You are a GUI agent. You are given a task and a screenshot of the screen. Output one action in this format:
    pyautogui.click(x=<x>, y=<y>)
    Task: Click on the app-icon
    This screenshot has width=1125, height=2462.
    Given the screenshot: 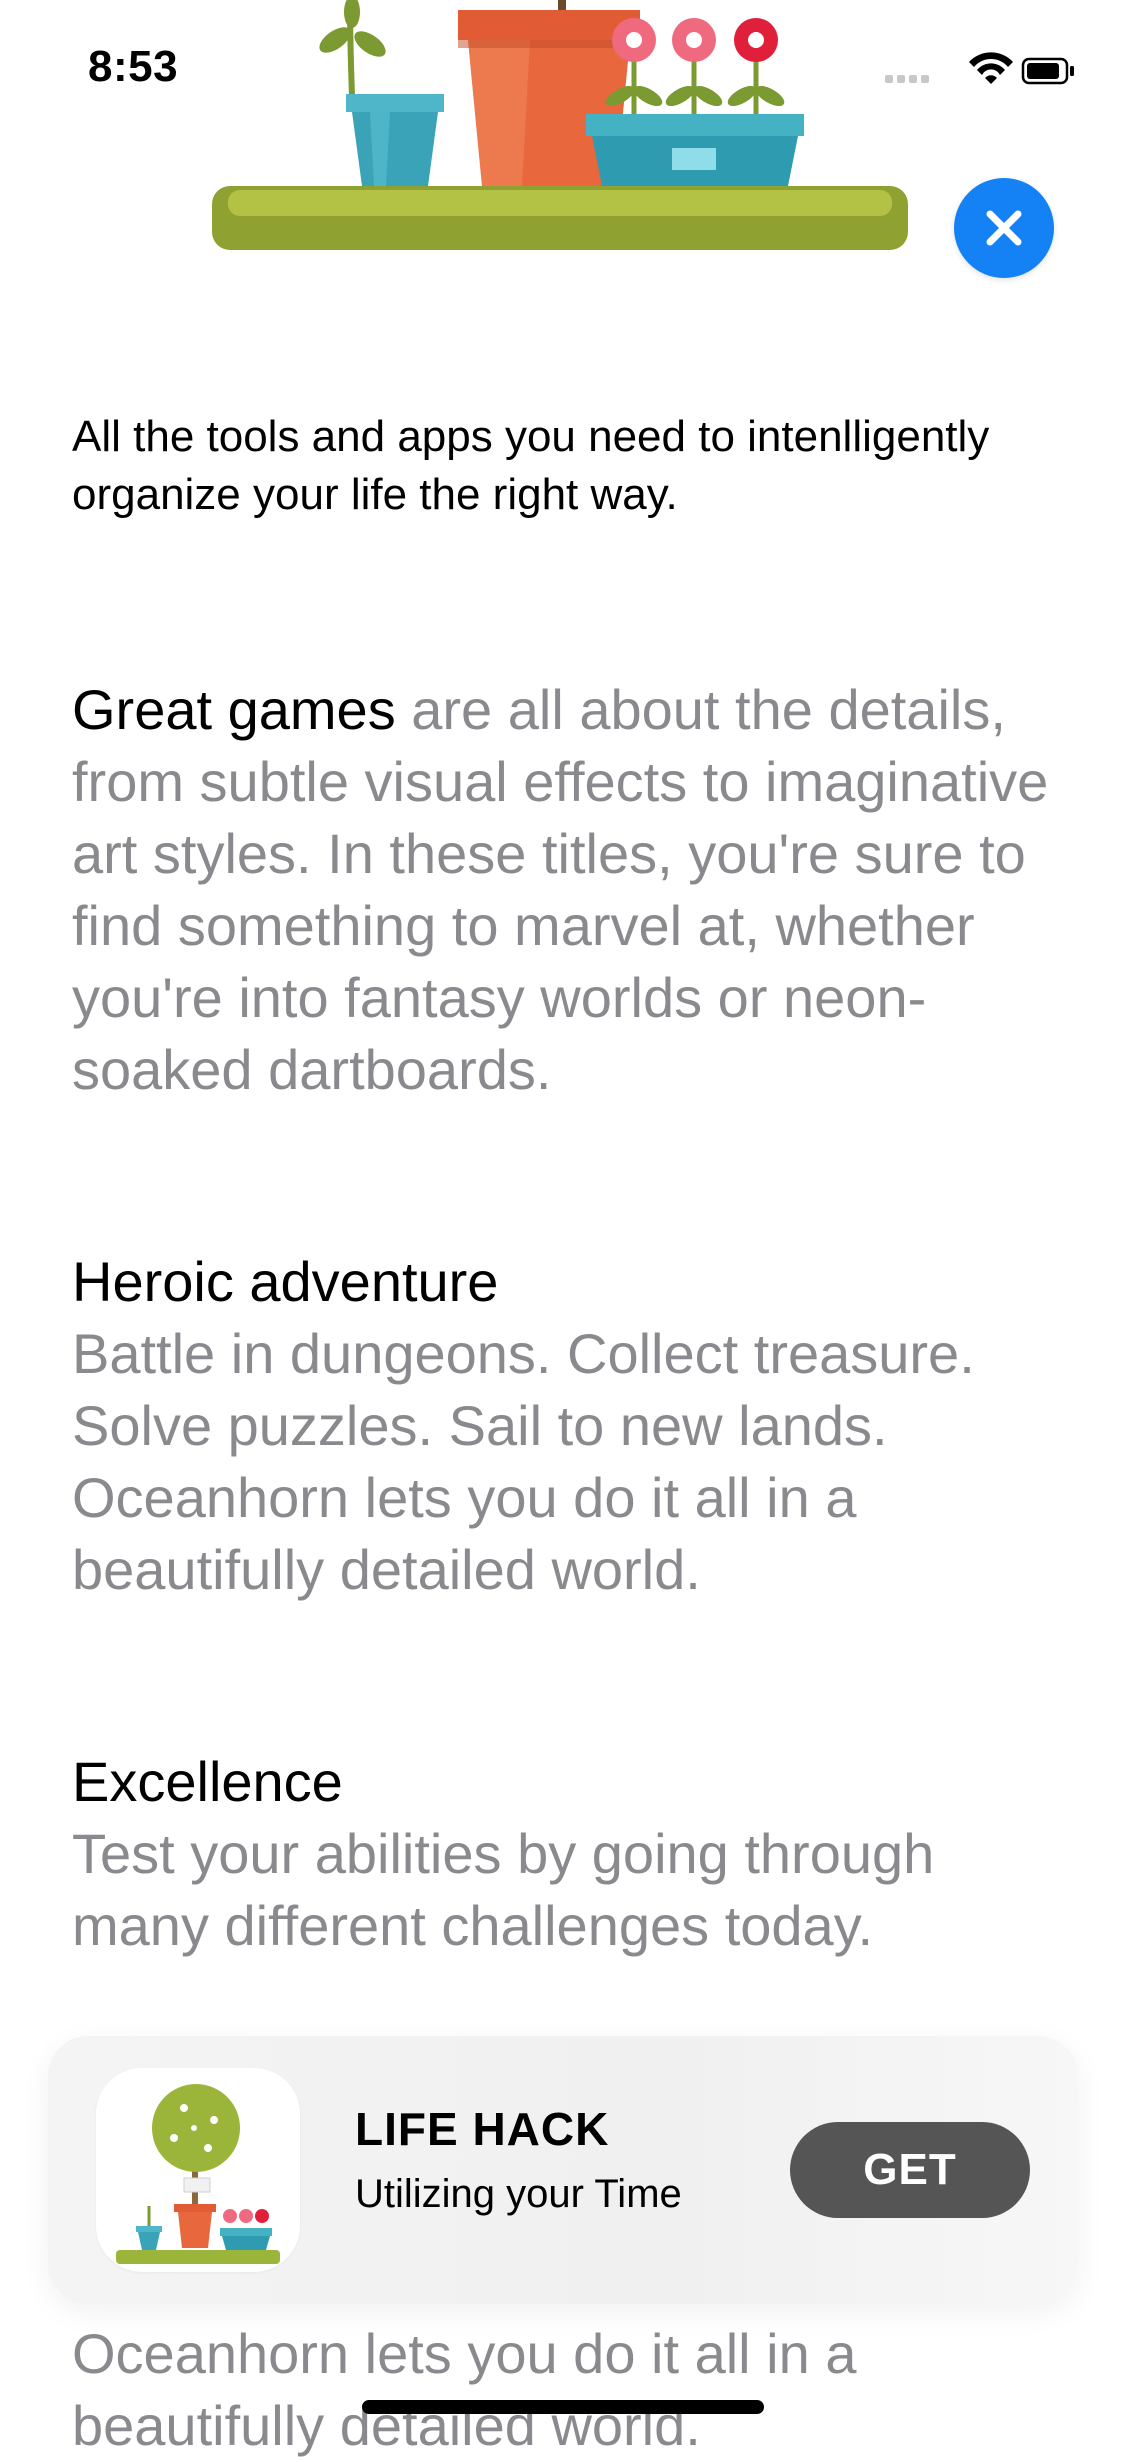 What is the action you would take?
    pyautogui.click(x=198, y=2170)
    